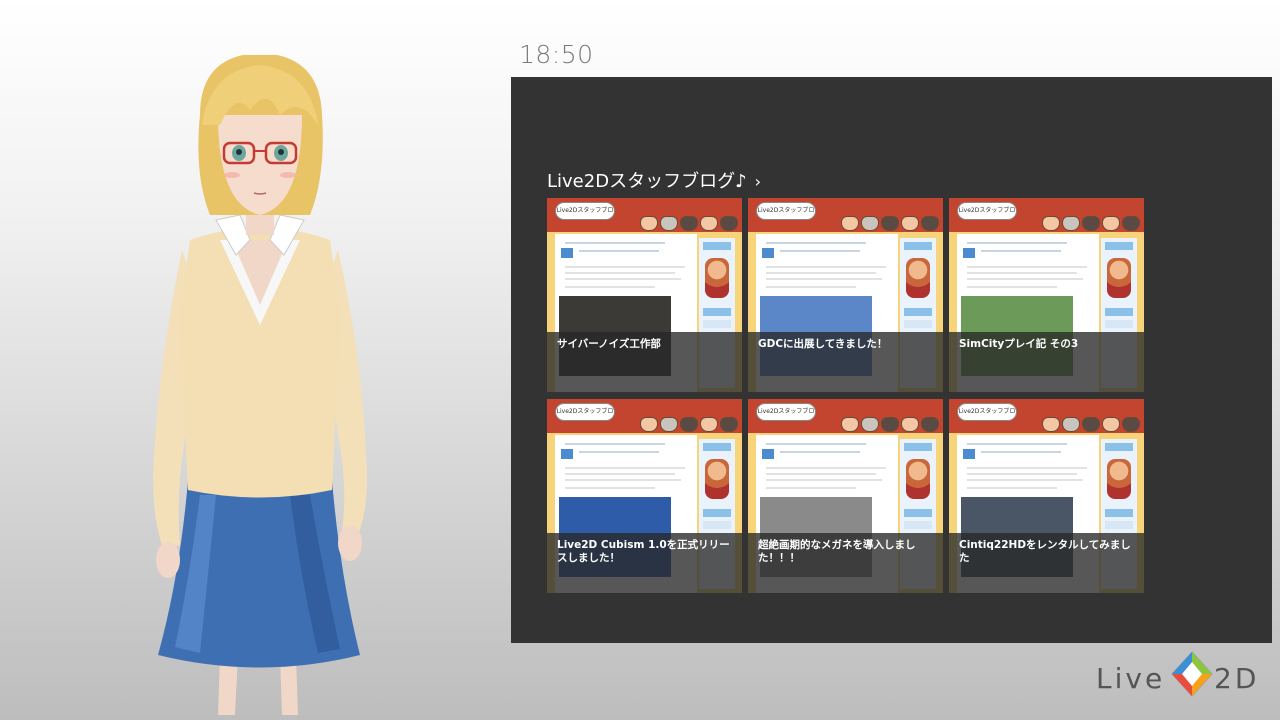  I want to click on tile-caption: SimCityプレイ記 その3, so click(1046, 362).